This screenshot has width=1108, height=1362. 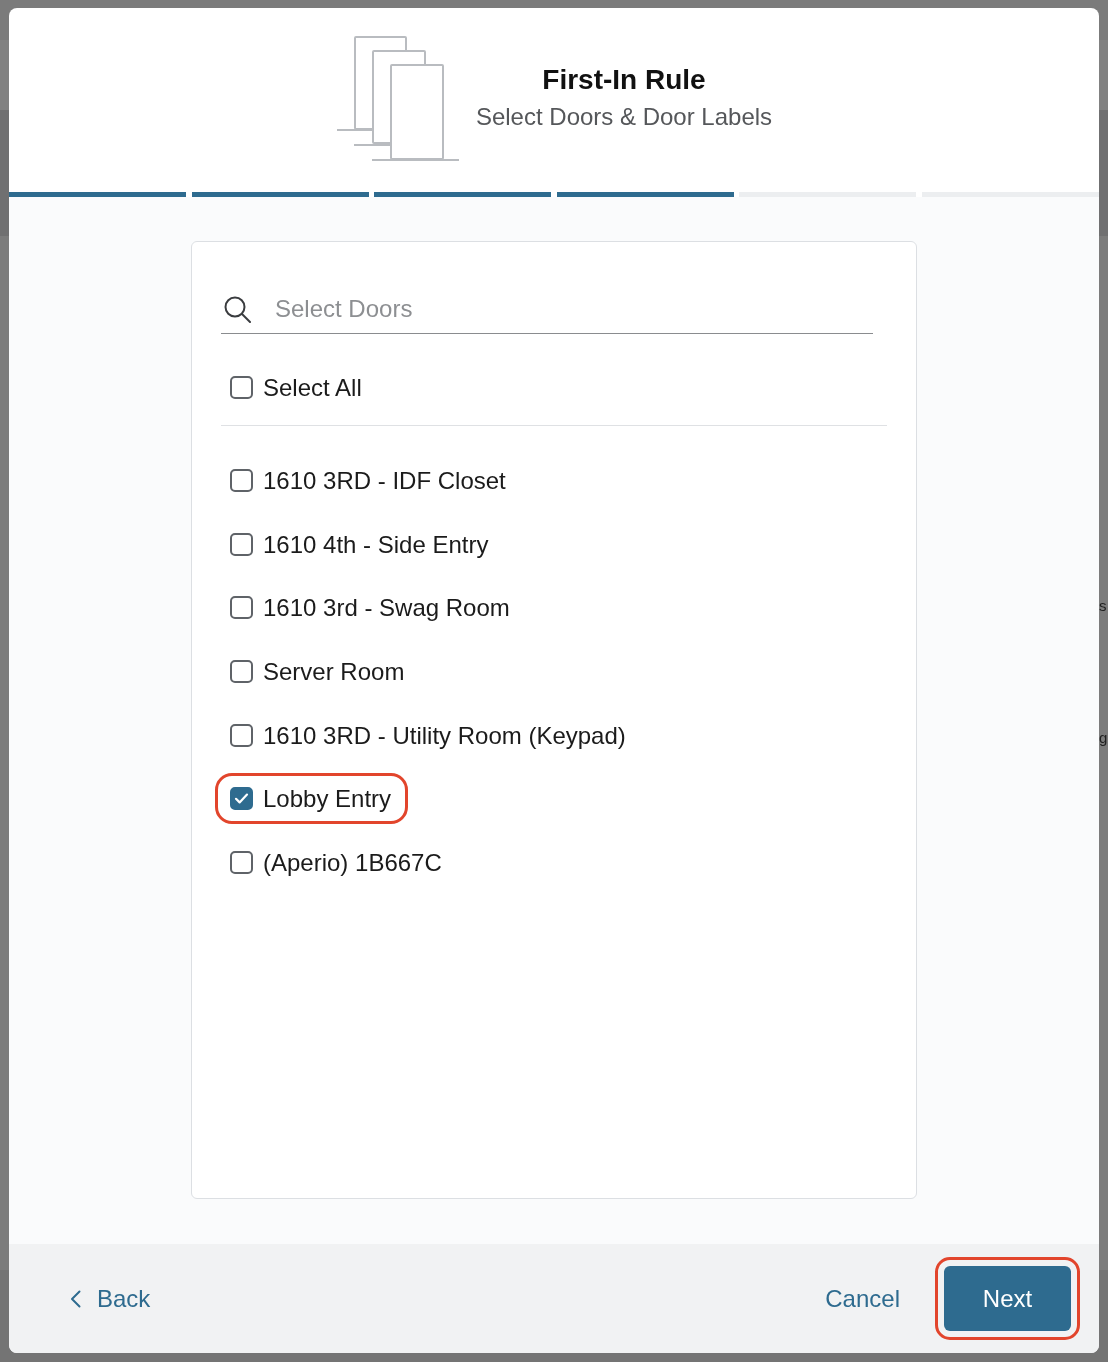 What do you see at coordinates (312, 387) in the screenshot?
I see `checkbox-label: Select All` at bounding box center [312, 387].